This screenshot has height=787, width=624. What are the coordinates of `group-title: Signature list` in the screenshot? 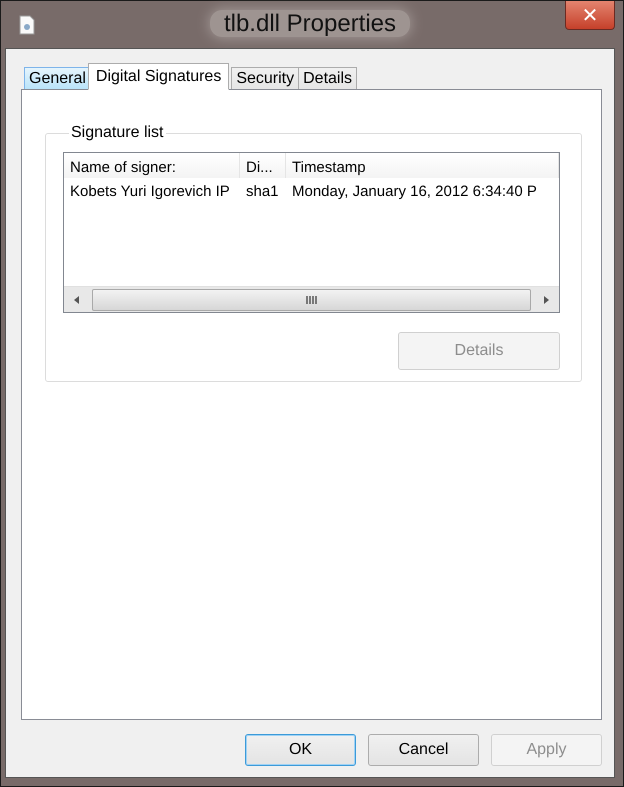 It's located at (117, 133).